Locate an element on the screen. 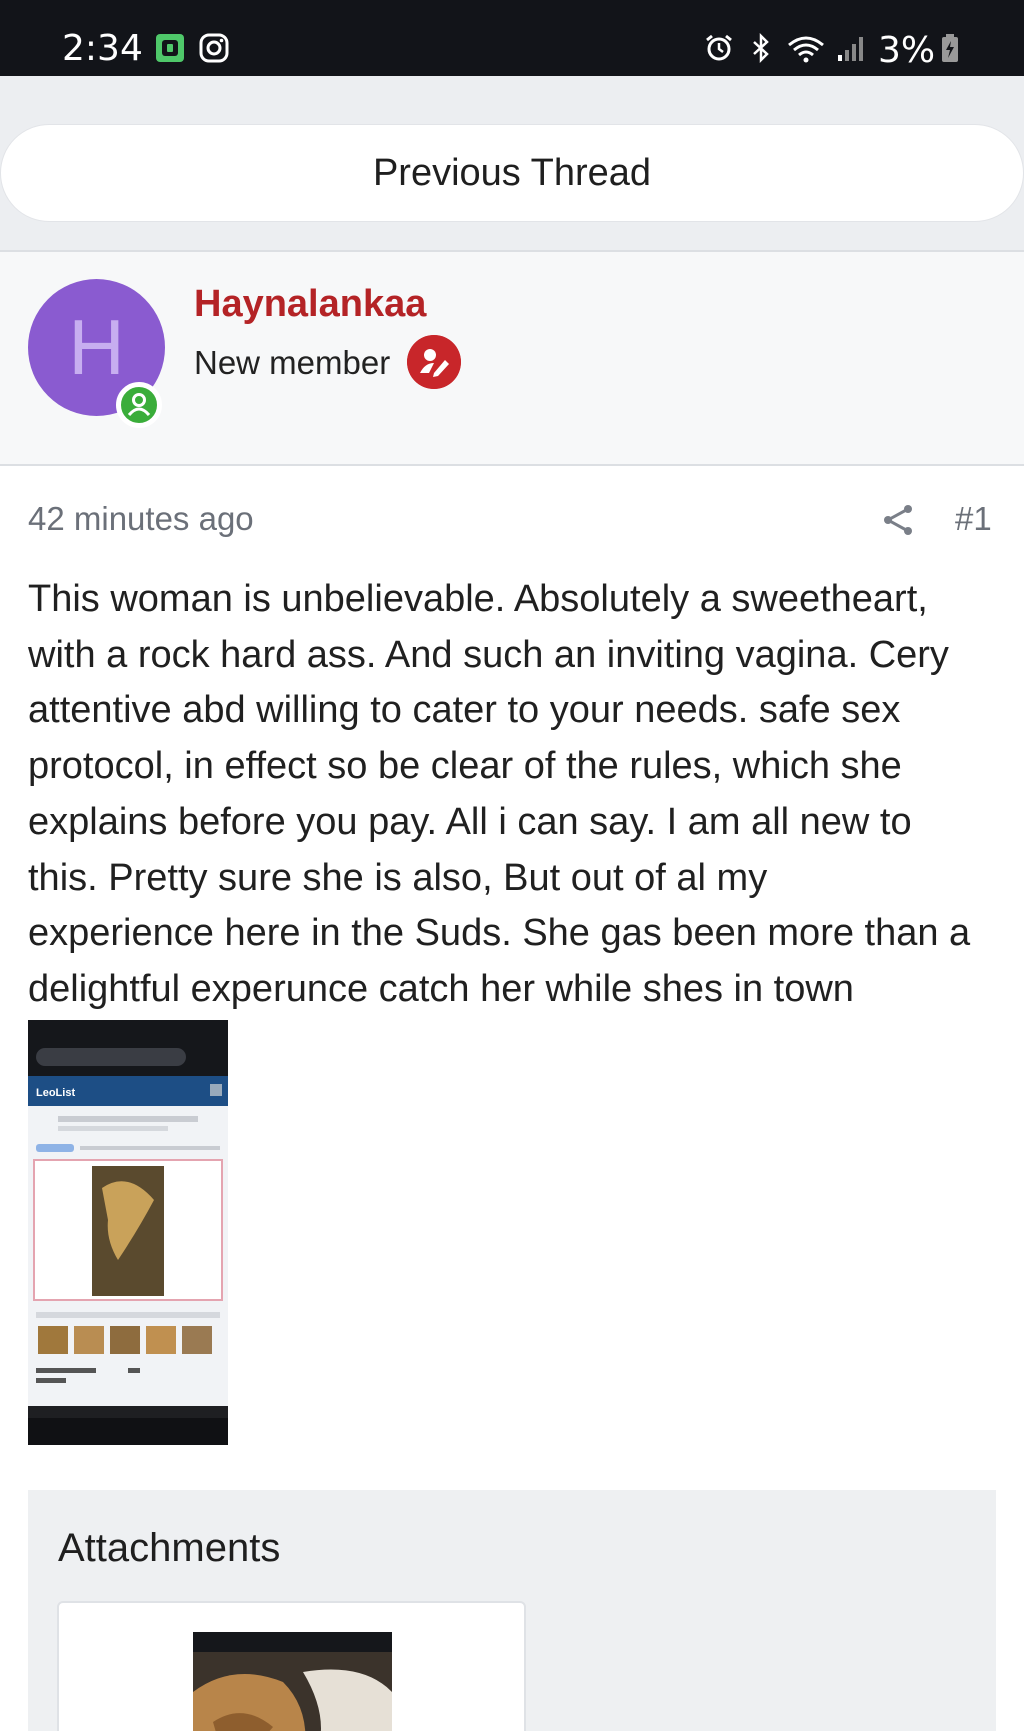  inline-image-site-label: LeoList is located at coordinates (55, 1093).